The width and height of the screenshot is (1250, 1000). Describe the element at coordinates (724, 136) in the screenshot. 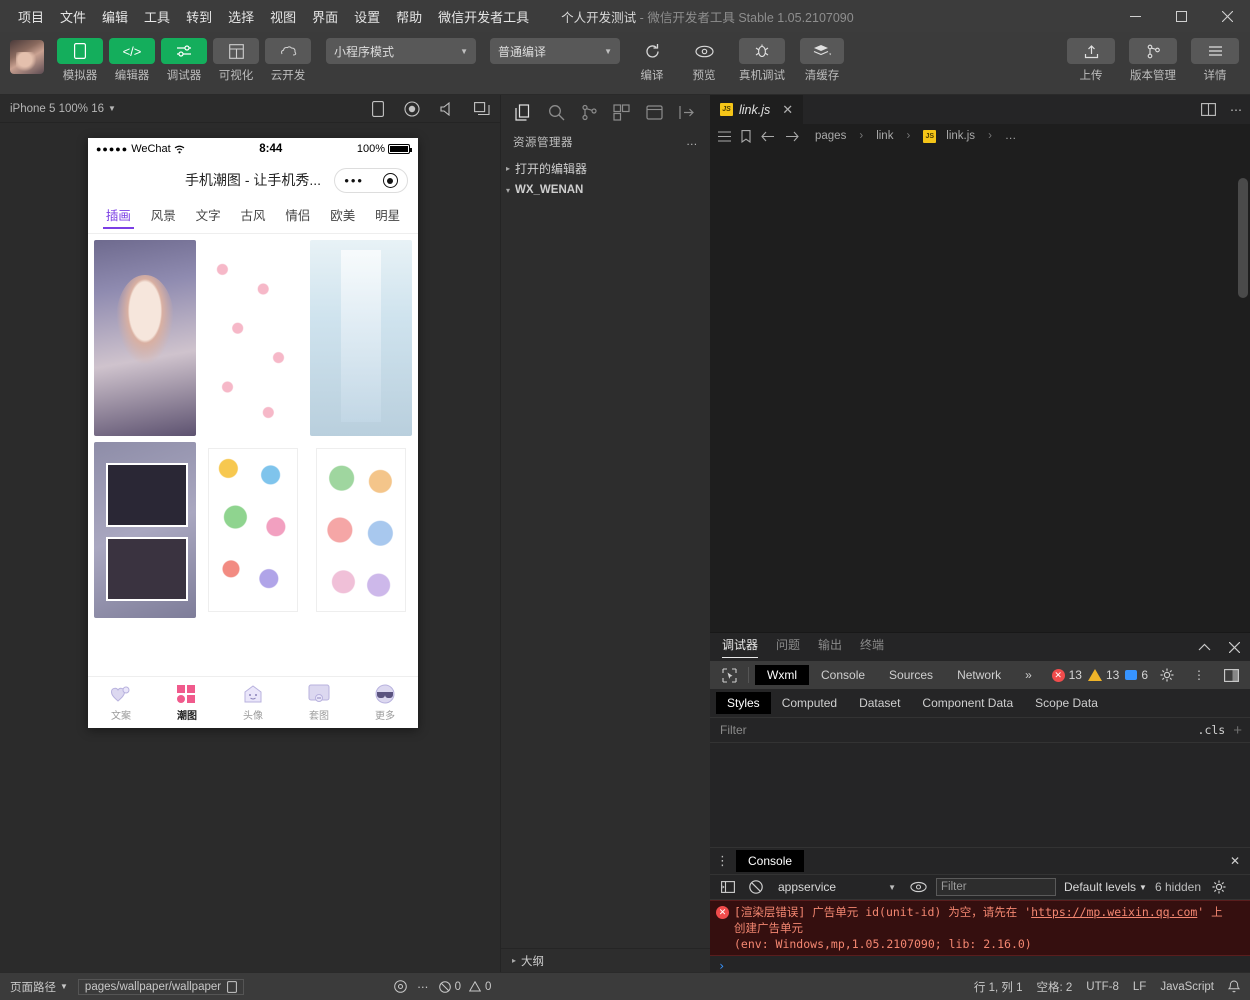

I see `outline-list-icon` at that location.